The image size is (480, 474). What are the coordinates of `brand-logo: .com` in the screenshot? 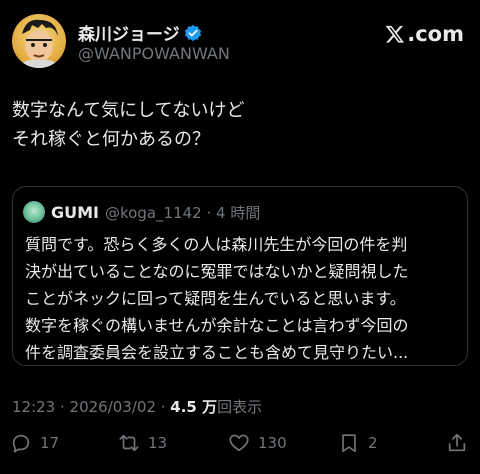 It's located at (424, 34).